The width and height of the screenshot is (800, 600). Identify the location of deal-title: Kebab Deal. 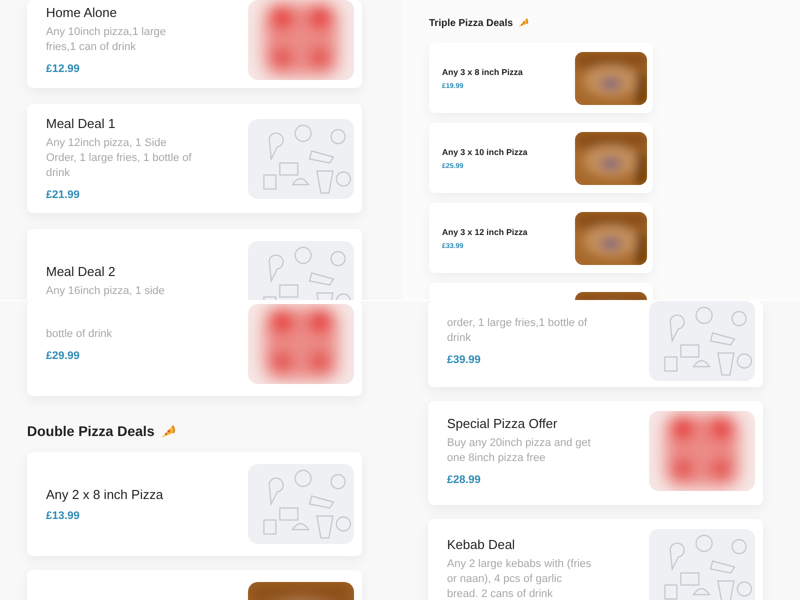
(481, 544).